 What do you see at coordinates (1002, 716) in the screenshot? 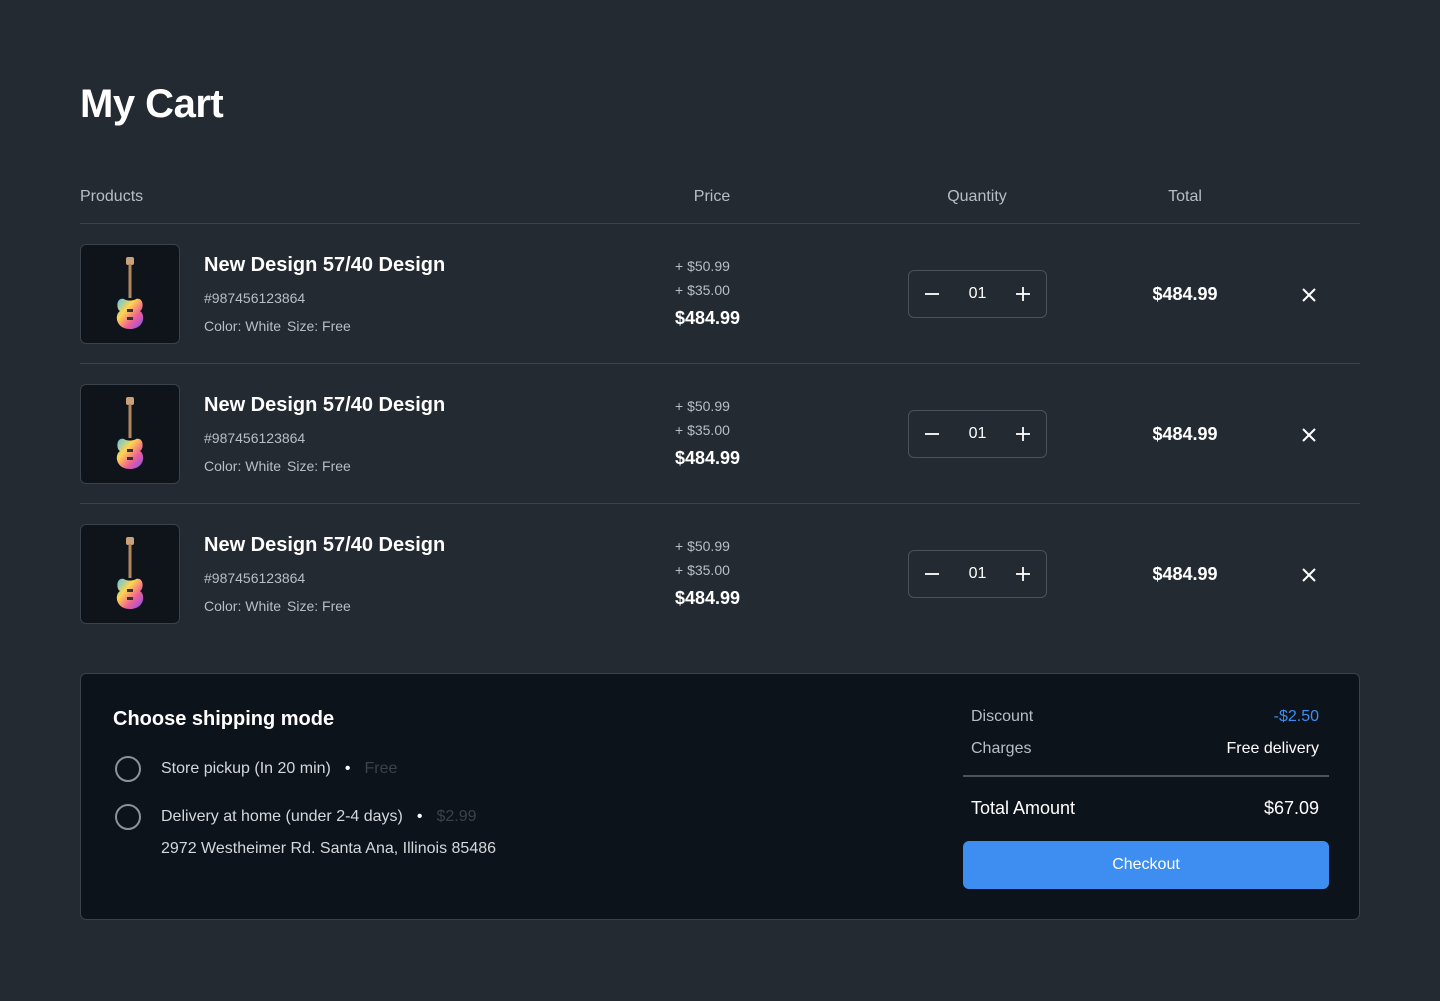
I see `discount-label: Discount` at bounding box center [1002, 716].